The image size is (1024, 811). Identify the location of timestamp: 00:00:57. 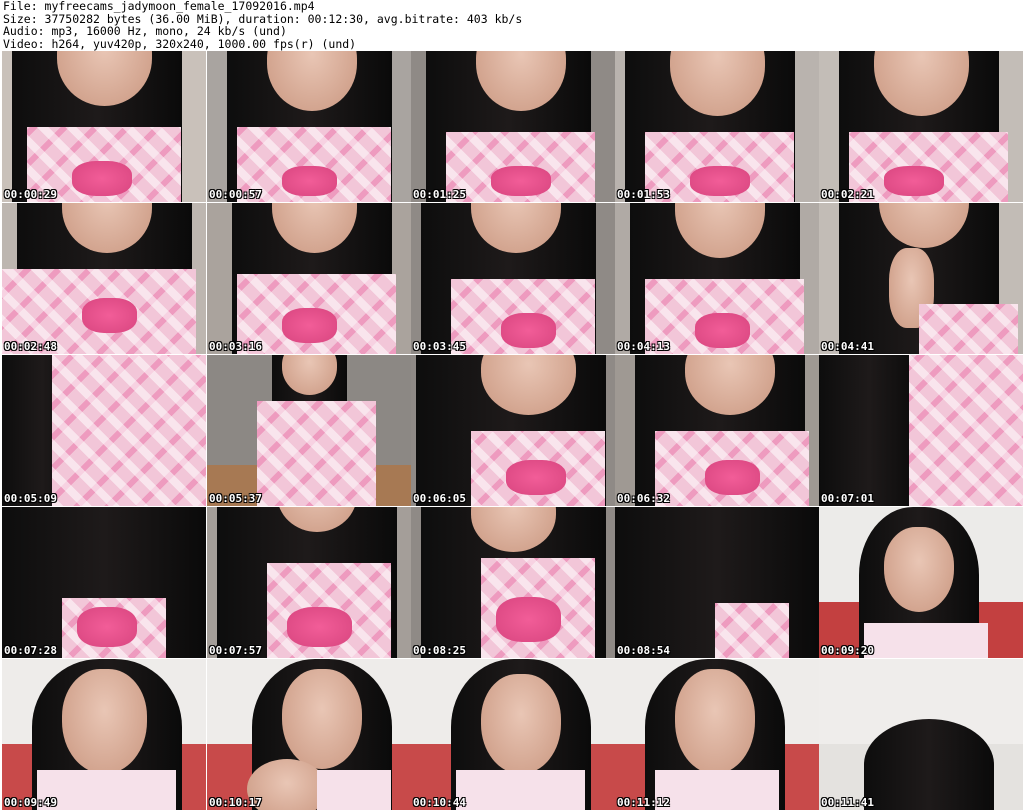
(235, 194).